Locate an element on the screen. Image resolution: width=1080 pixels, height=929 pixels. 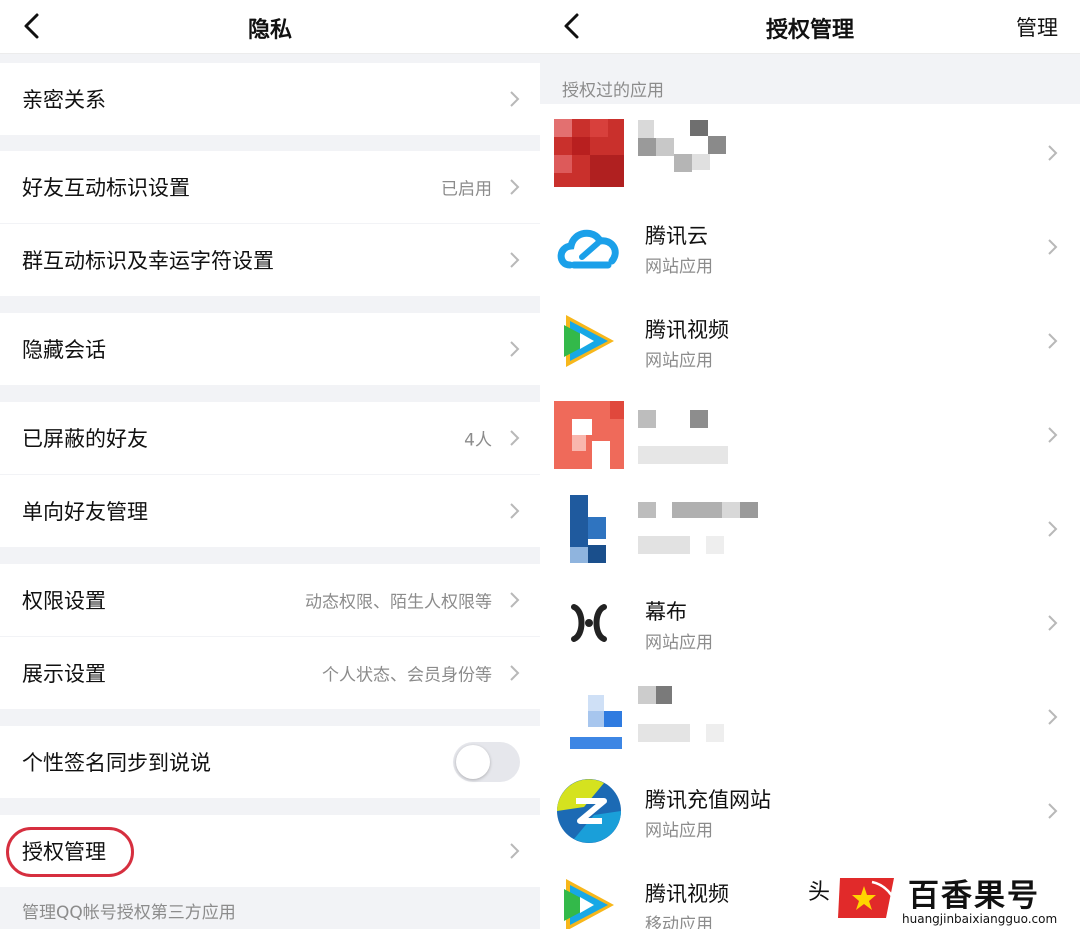
section-label: 授权过的应用 is located at coordinates (613, 91).